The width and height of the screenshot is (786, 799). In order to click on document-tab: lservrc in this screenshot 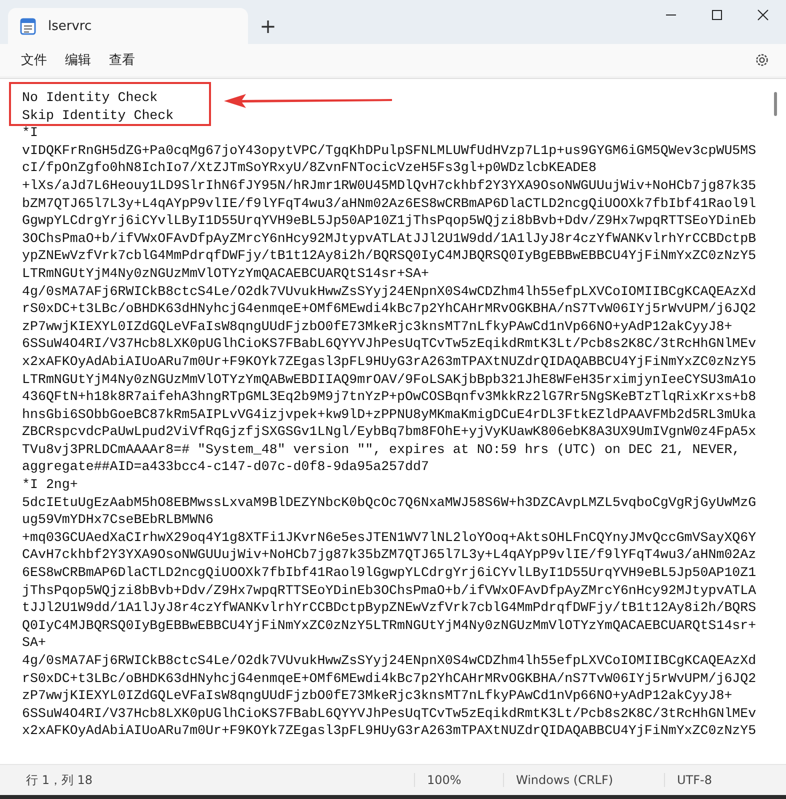, I will do `click(128, 26)`.